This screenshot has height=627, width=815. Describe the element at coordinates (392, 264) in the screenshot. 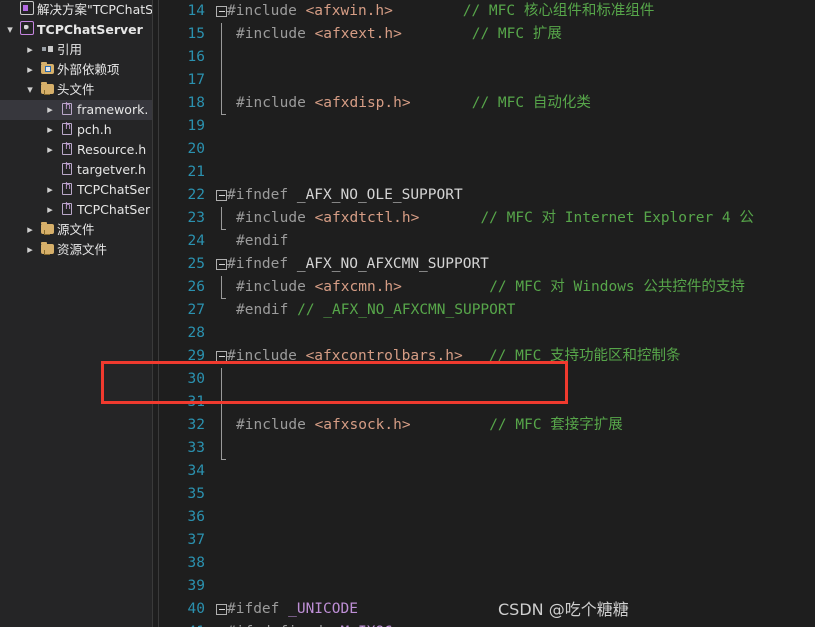

I see `code-token: _AFX_NO_AFXCMN_SUPPORT` at that location.